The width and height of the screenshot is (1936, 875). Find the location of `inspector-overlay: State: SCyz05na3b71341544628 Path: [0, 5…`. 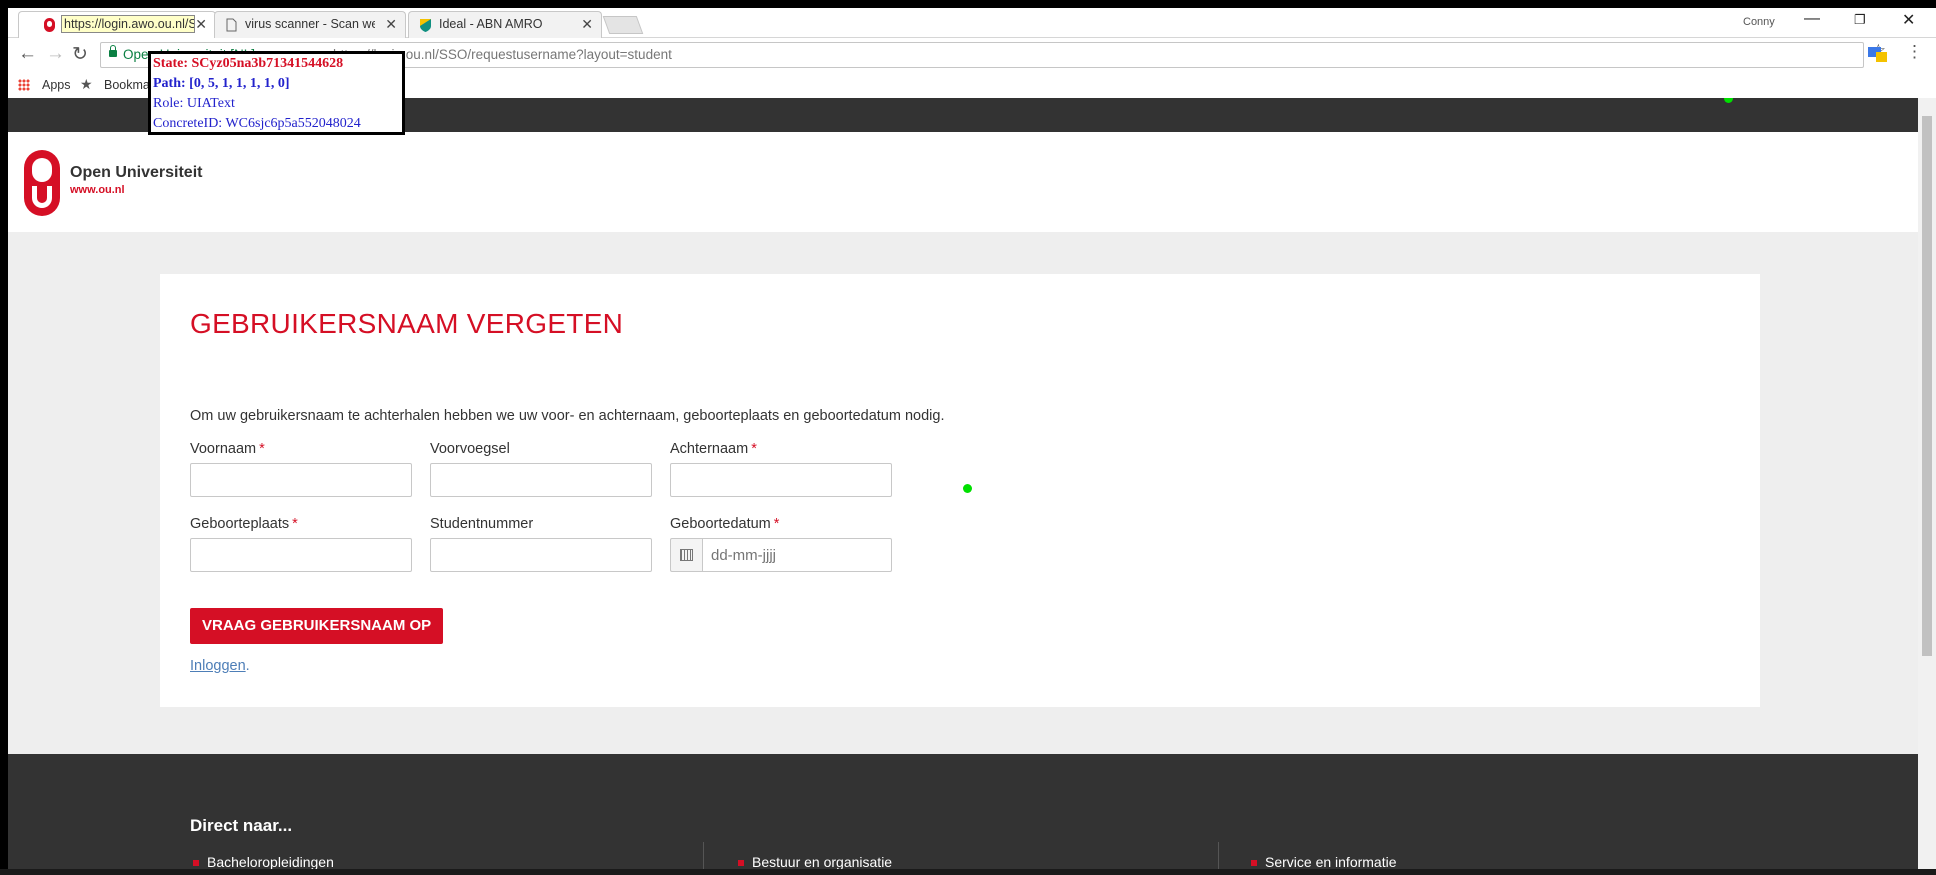

inspector-overlay: State: SCyz05na3b71341544628 Path: [0, 5… is located at coordinates (276, 93).